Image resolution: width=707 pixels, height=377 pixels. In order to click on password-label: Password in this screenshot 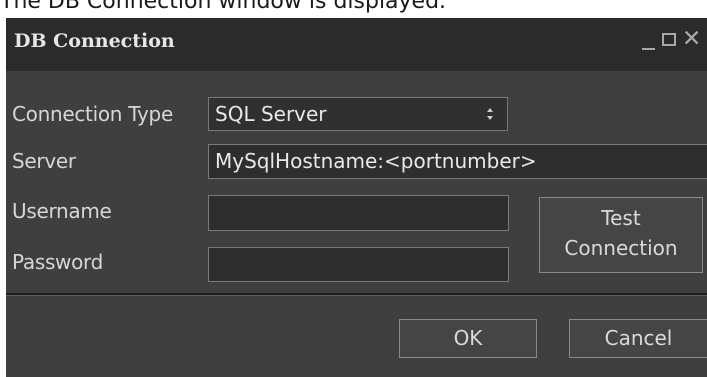, I will do `click(58, 262)`.